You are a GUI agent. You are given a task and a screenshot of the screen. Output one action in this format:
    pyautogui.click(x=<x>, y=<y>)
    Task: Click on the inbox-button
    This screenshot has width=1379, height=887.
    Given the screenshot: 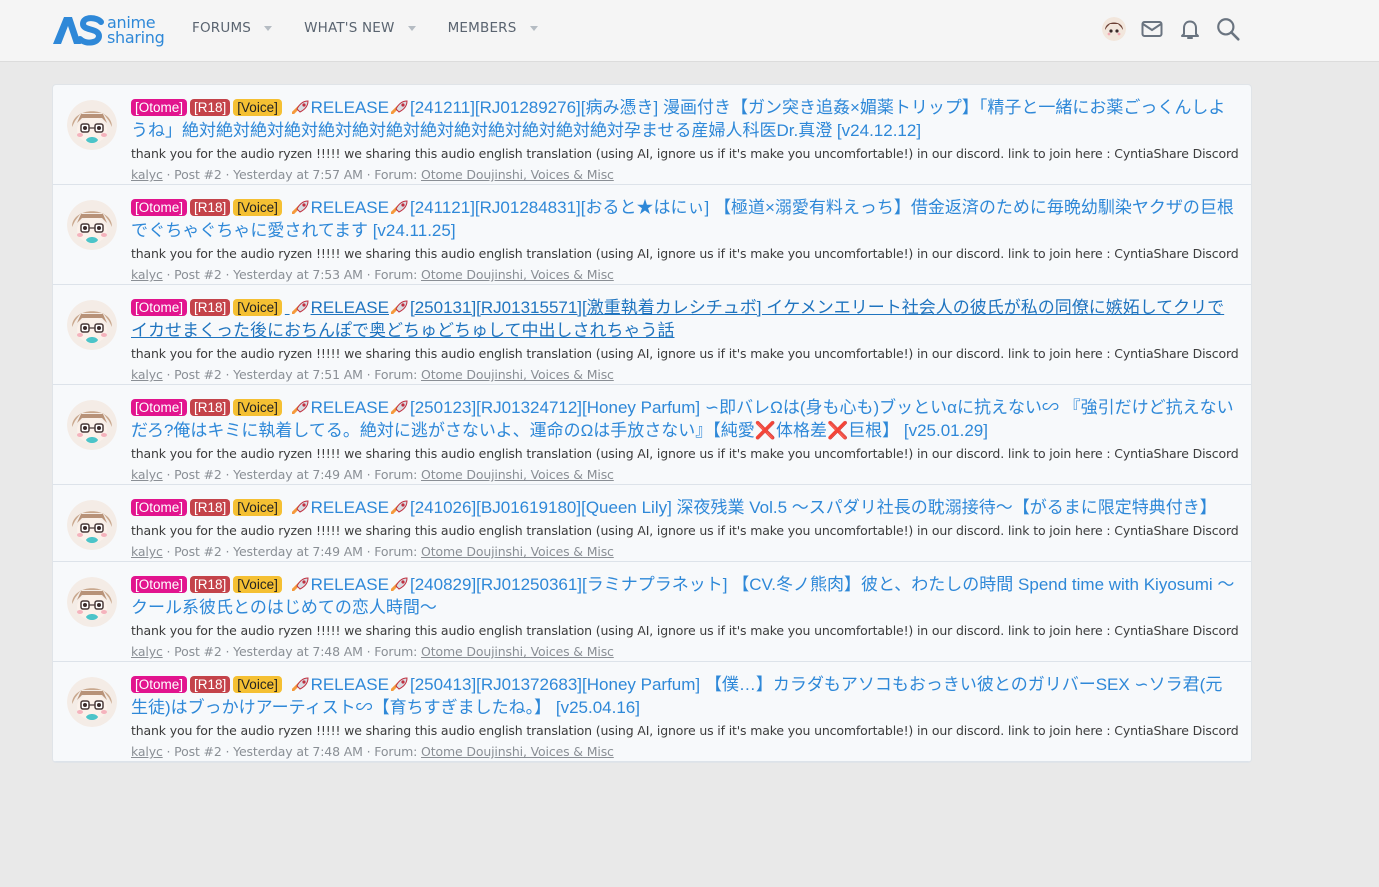 What is the action you would take?
    pyautogui.click(x=1152, y=29)
    